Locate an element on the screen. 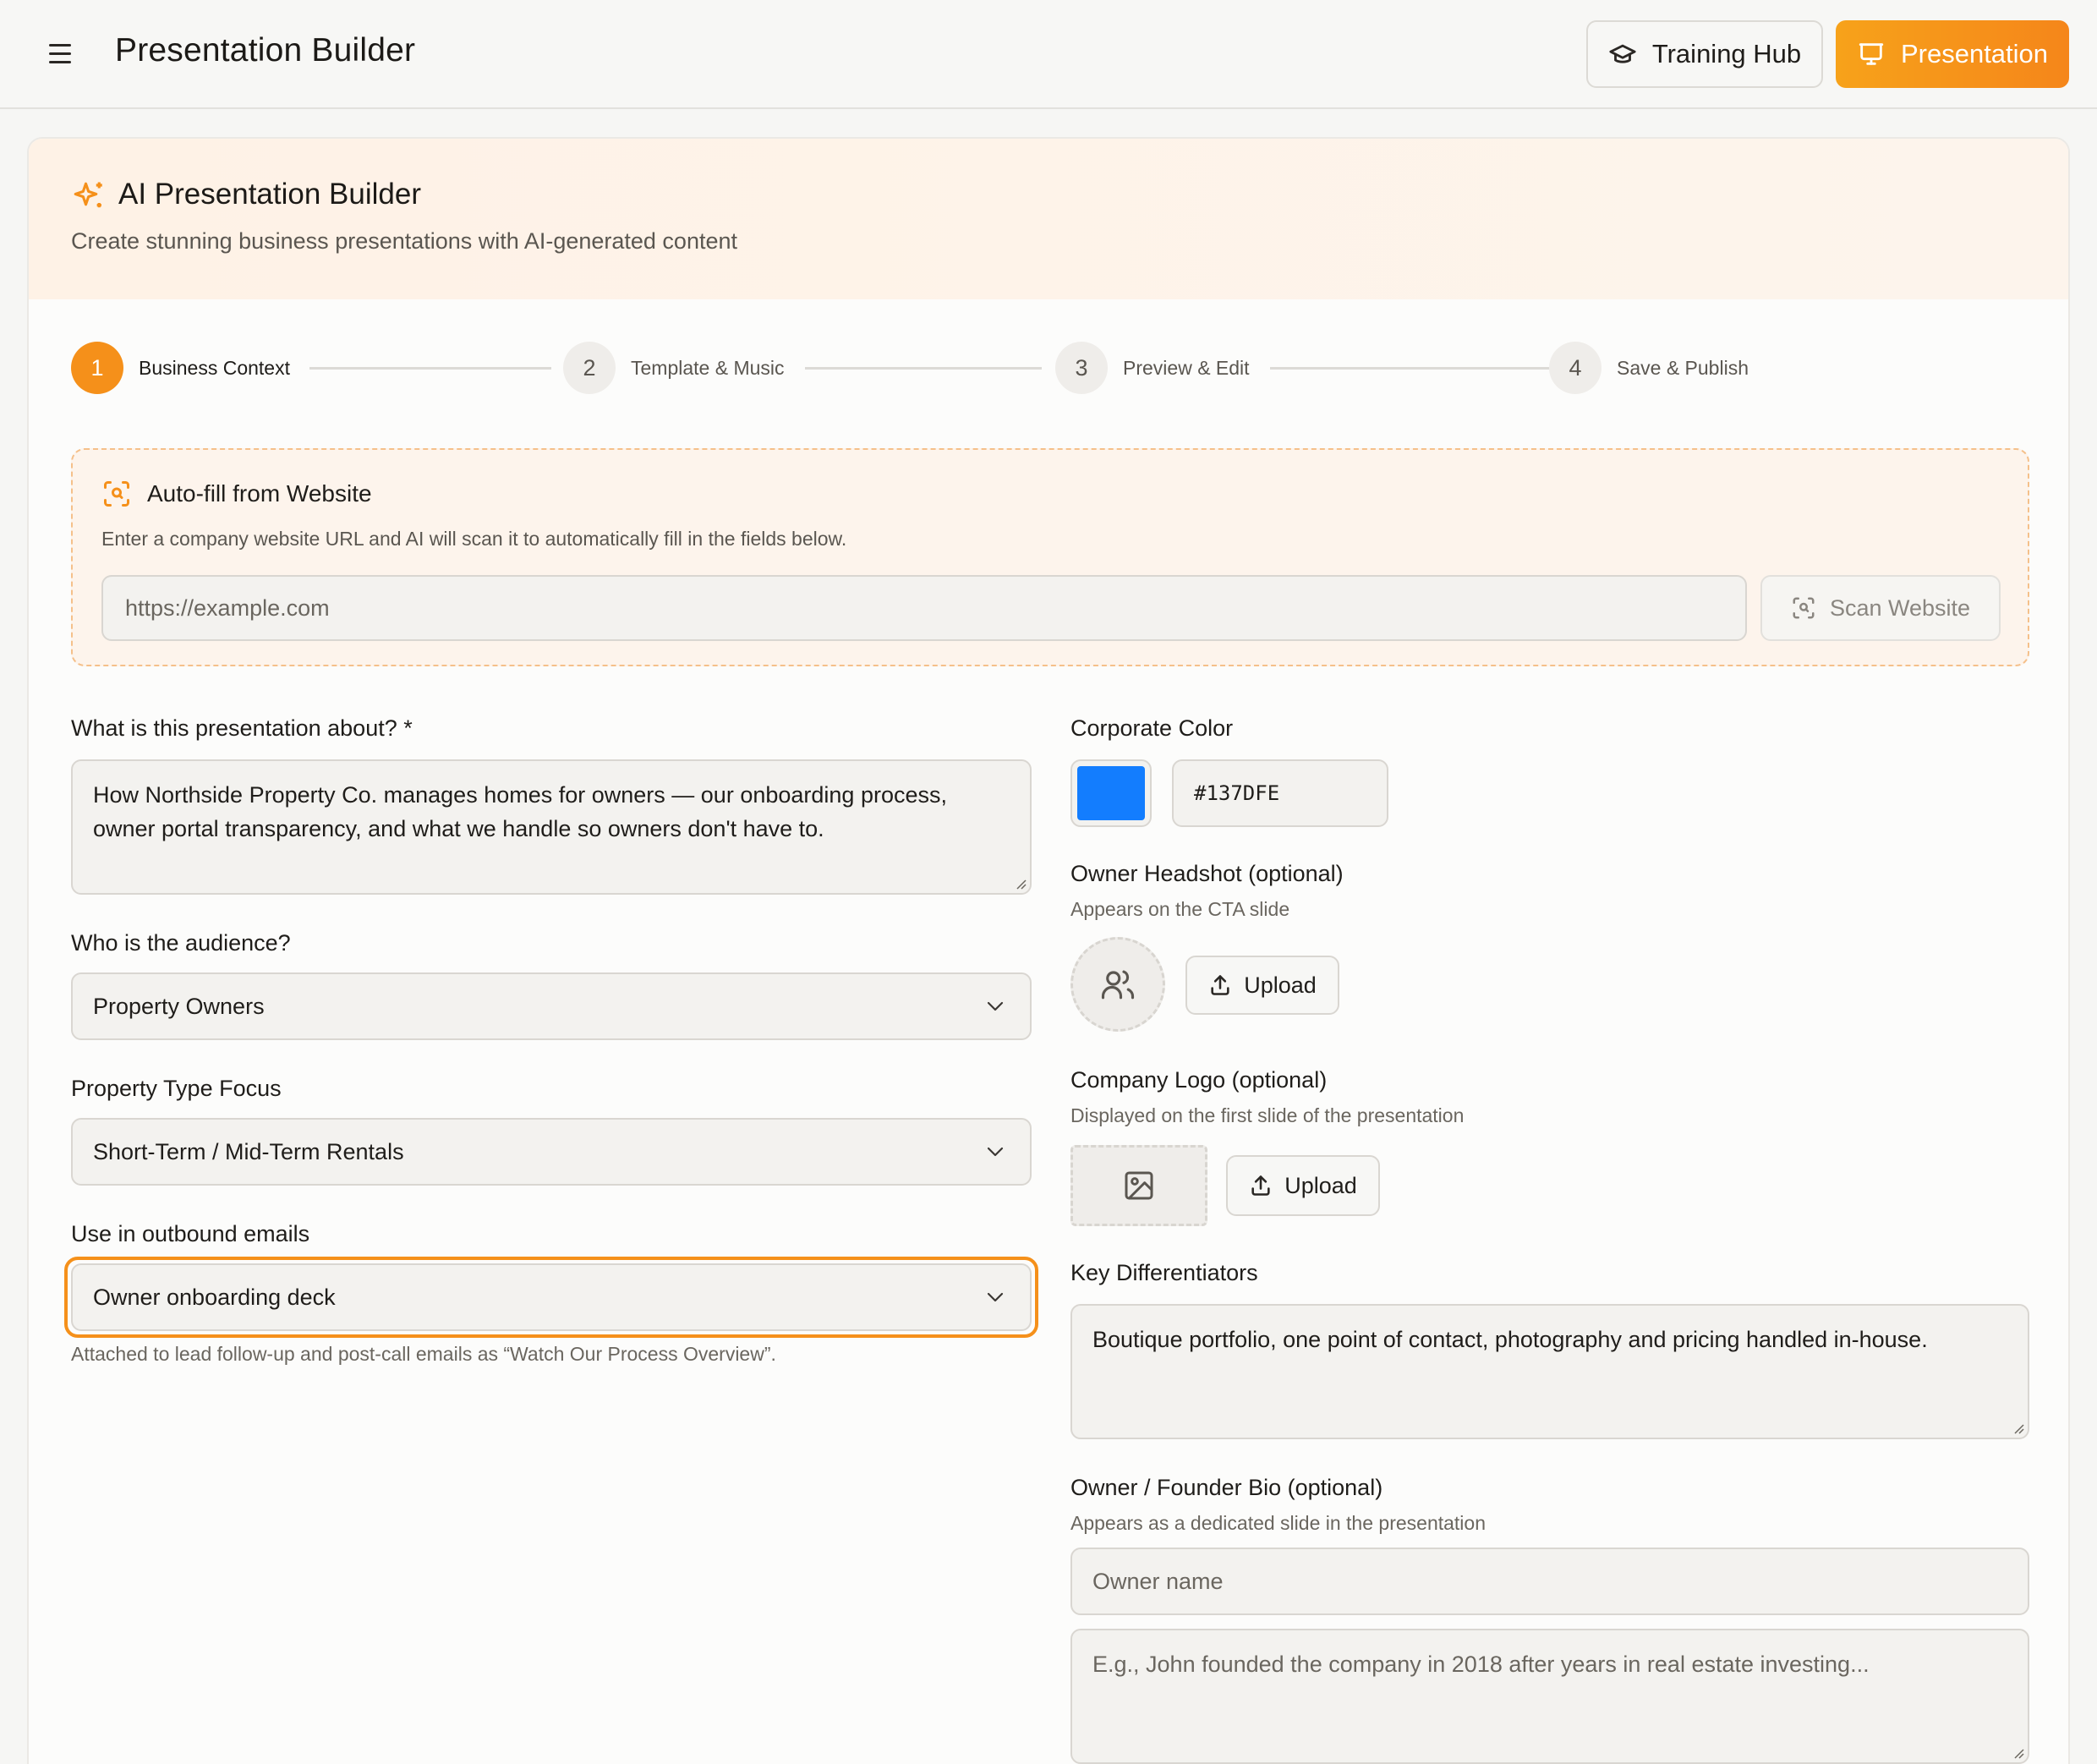 This screenshot has height=1764, width=2097. headshot-avatar is located at coordinates (1117, 985).